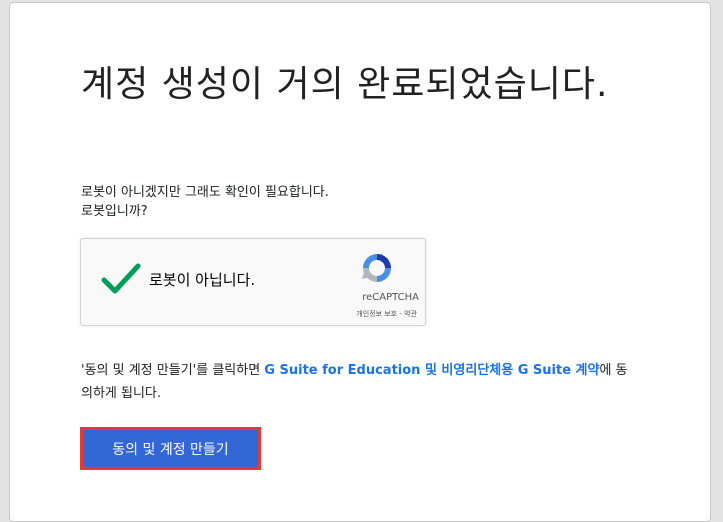 The width and height of the screenshot is (723, 522). What do you see at coordinates (121, 279) in the screenshot?
I see `checkmark-icon` at bounding box center [121, 279].